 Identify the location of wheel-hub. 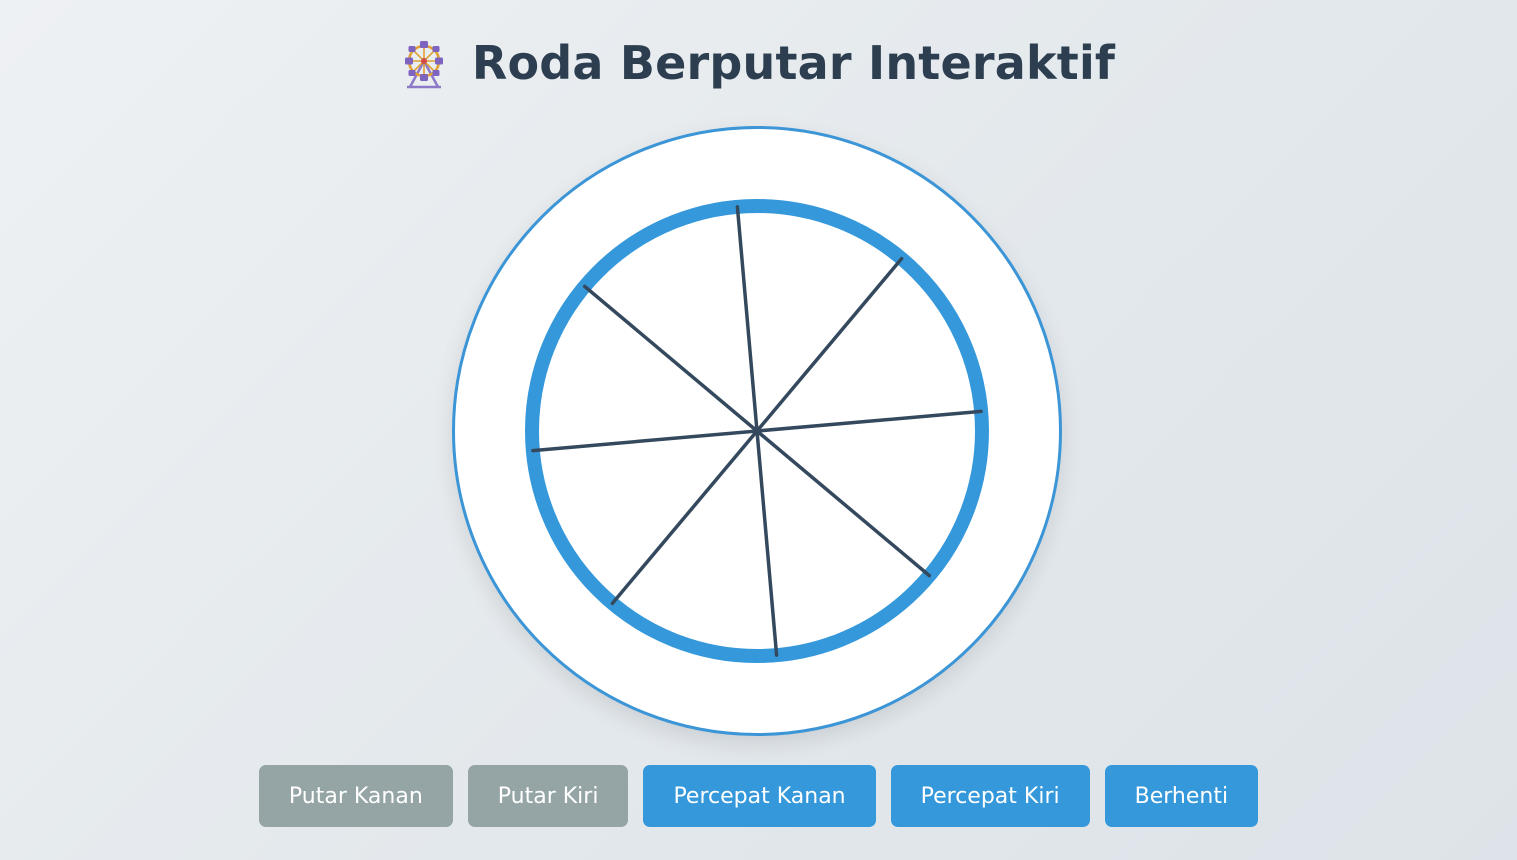
(757, 431).